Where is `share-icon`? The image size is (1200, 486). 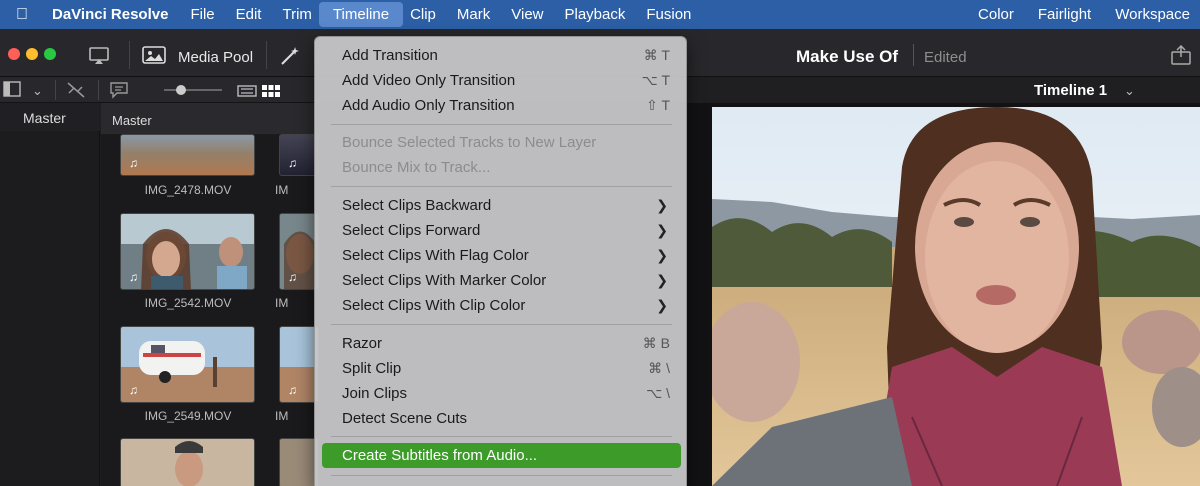 share-icon is located at coordinates (1181, 57).